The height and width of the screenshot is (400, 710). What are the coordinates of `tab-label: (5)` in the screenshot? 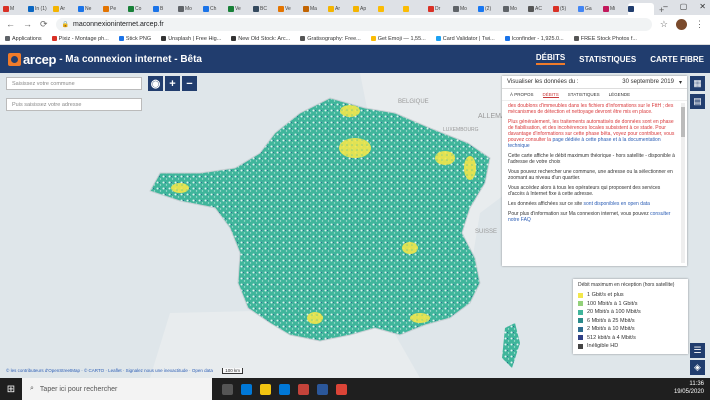 It's located at (563, 9).